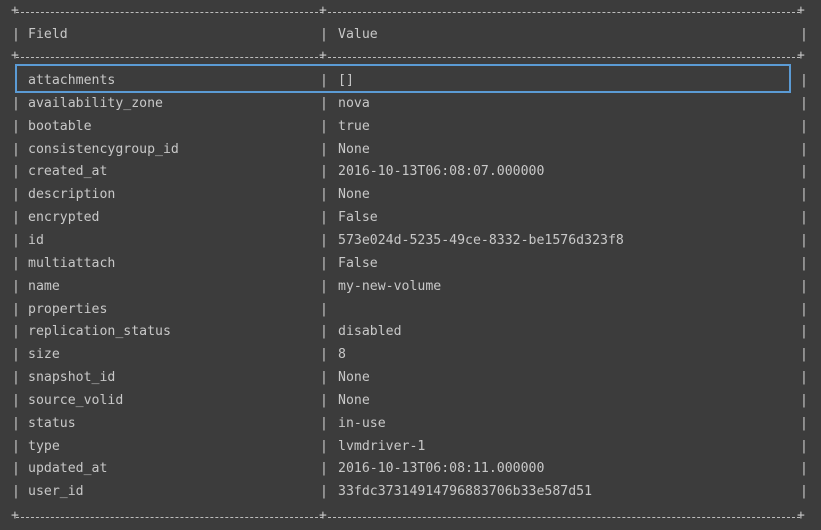  Describe the element at coordinates (403, 78) in the screenshot. I see `row-selection-highlight` at that location.